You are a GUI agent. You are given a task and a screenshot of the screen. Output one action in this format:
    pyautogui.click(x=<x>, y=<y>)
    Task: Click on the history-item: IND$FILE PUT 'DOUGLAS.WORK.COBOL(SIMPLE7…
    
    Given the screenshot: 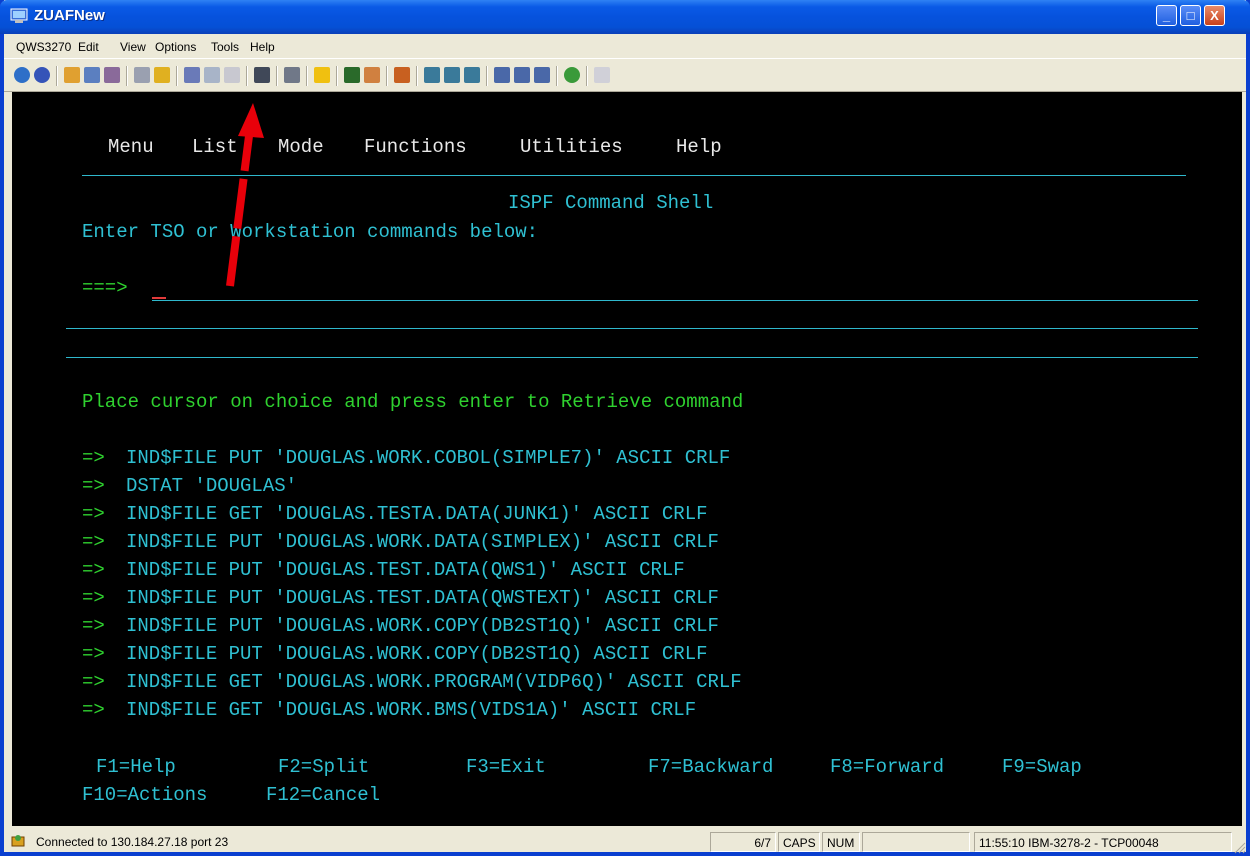 What is the action you would take?
    pyautogui.click(x=428, y=458)
    